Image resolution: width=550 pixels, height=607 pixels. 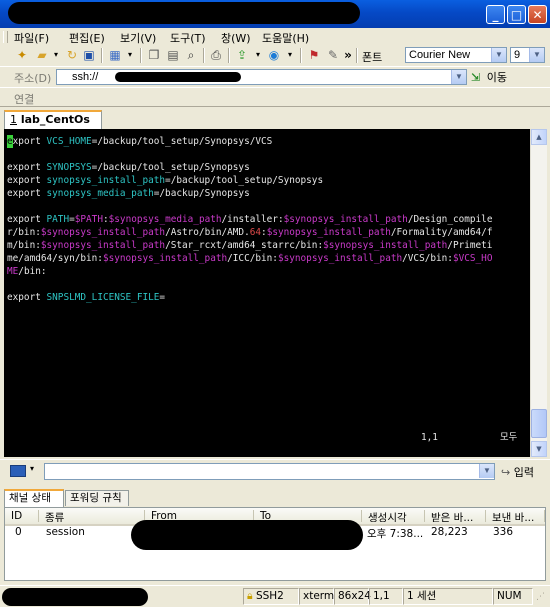 I want to click on more-icon: », so click(x=348, y=55).